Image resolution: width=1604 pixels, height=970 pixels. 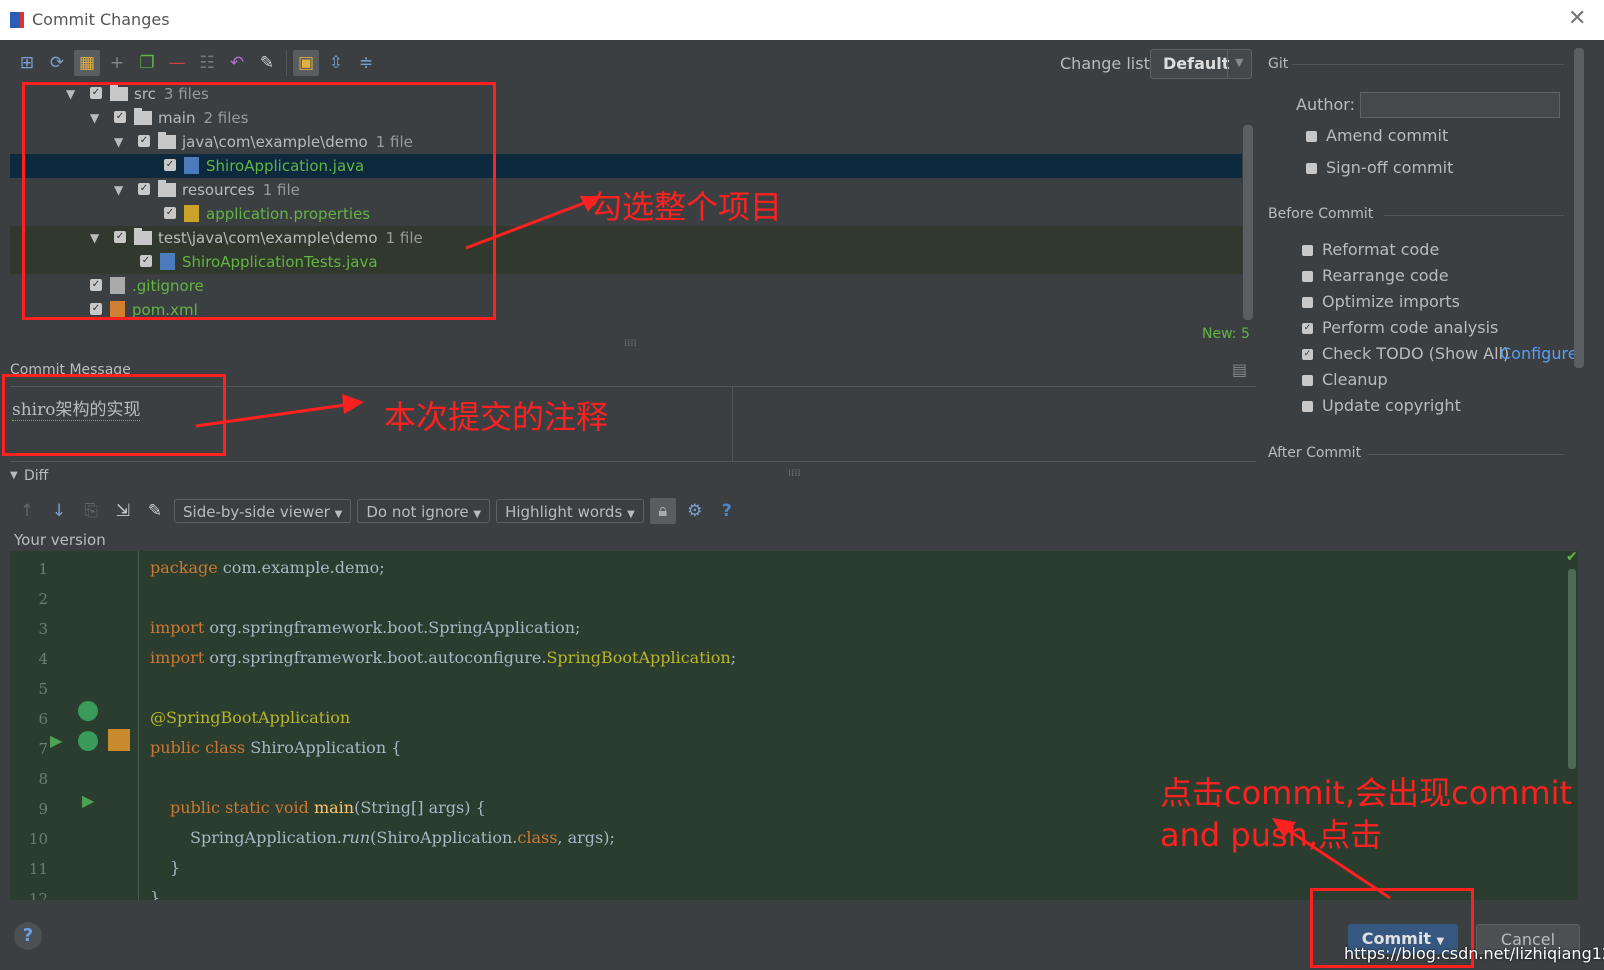 What do you see at coordinates (114, 415) in the screenshot?
I see `annotation-box` at bounding box center [114, 415].